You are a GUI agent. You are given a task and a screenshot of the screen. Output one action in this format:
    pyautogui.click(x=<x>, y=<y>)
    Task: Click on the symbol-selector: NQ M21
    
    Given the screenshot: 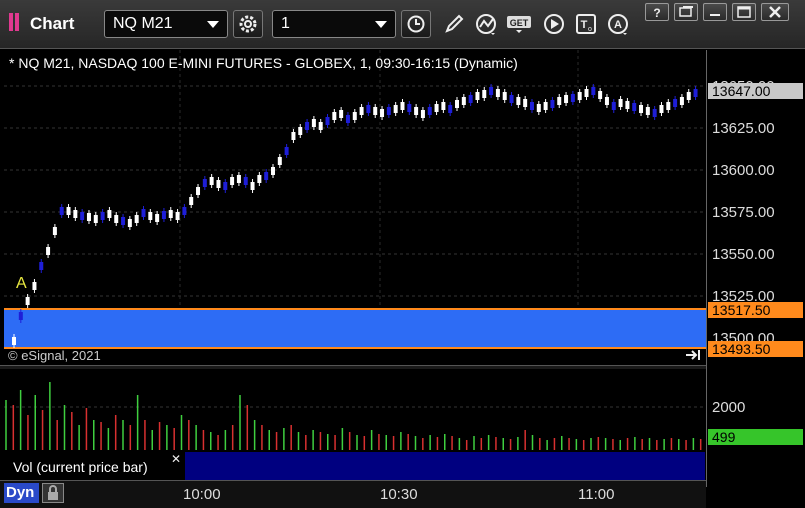 What is the action you would take?
    pyautogui.click(x=166, y=24)
    